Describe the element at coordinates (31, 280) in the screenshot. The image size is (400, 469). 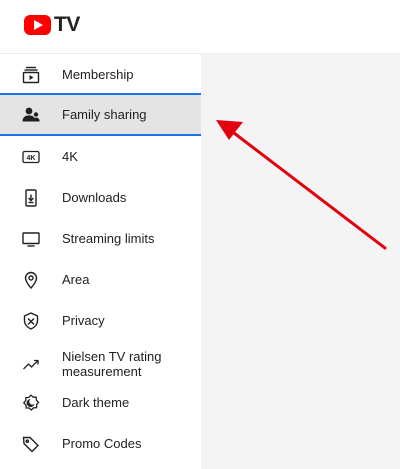
I see `location-pin-icon` at that location.